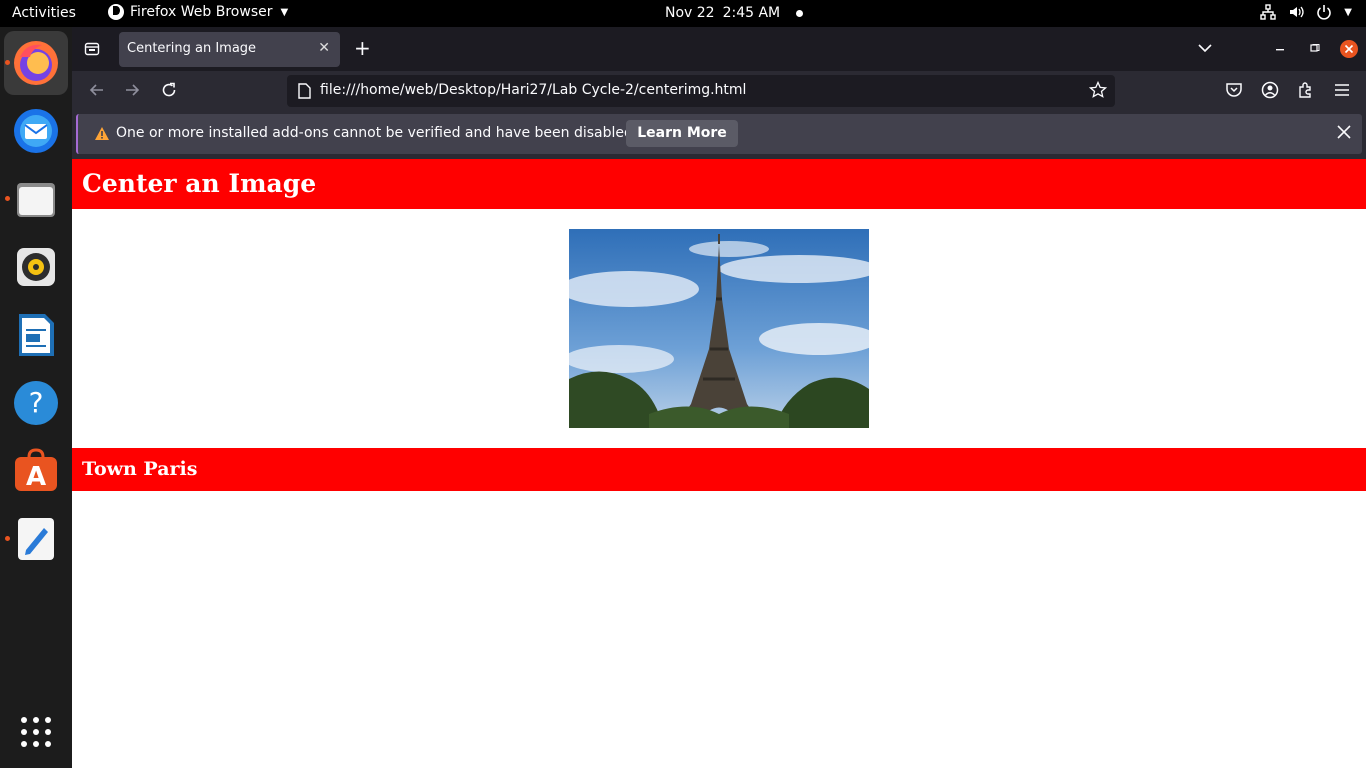 The height and width of the screenshot is (768, 1366). I want to click on learn-more-button: Learn More, so click(682, 133).